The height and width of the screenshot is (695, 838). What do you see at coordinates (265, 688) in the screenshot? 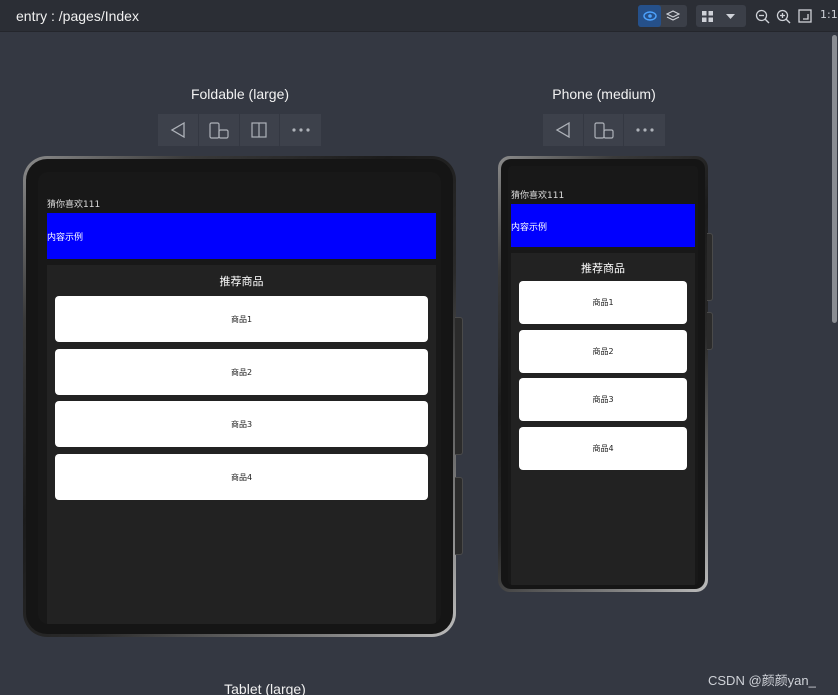
I see `device-title-tablet: Tablet (large)` at bounding box center [265, 688].